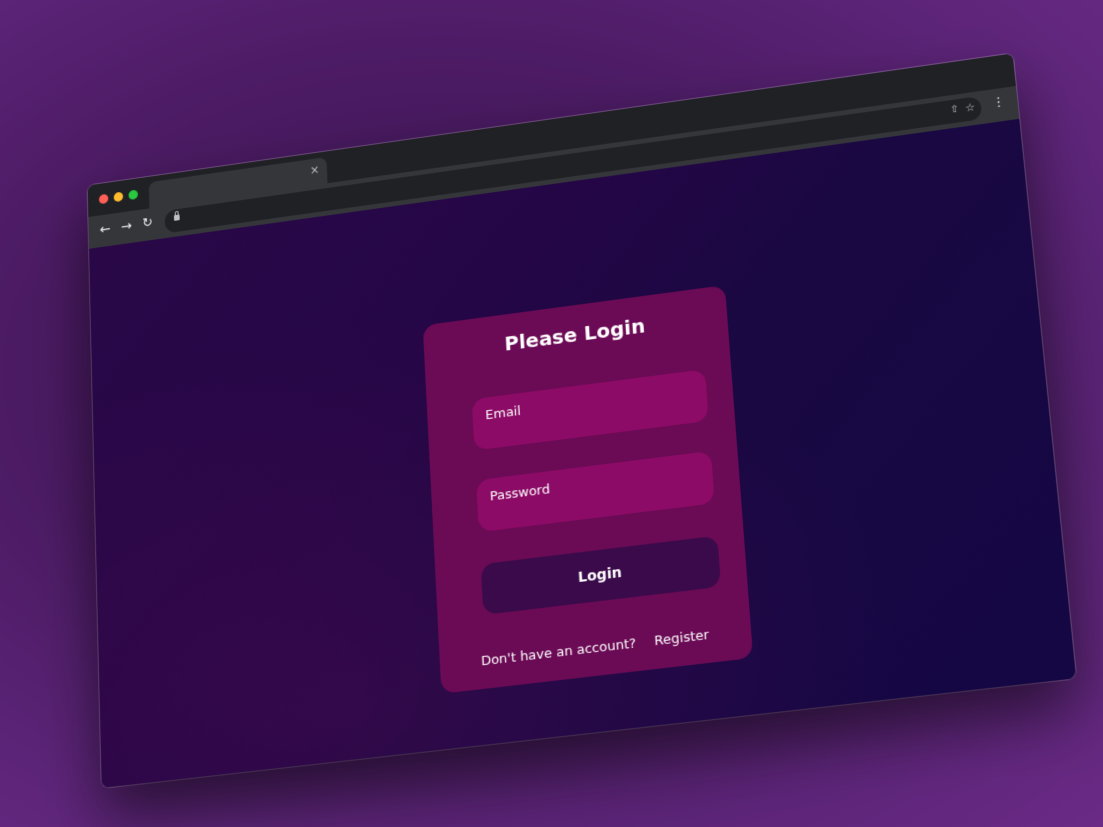 The height and width of the screenshot is (827, 1103). Describe the element at coordinates (954, 110) in the screenshot. I see `share-icon: ⇧` at that location.